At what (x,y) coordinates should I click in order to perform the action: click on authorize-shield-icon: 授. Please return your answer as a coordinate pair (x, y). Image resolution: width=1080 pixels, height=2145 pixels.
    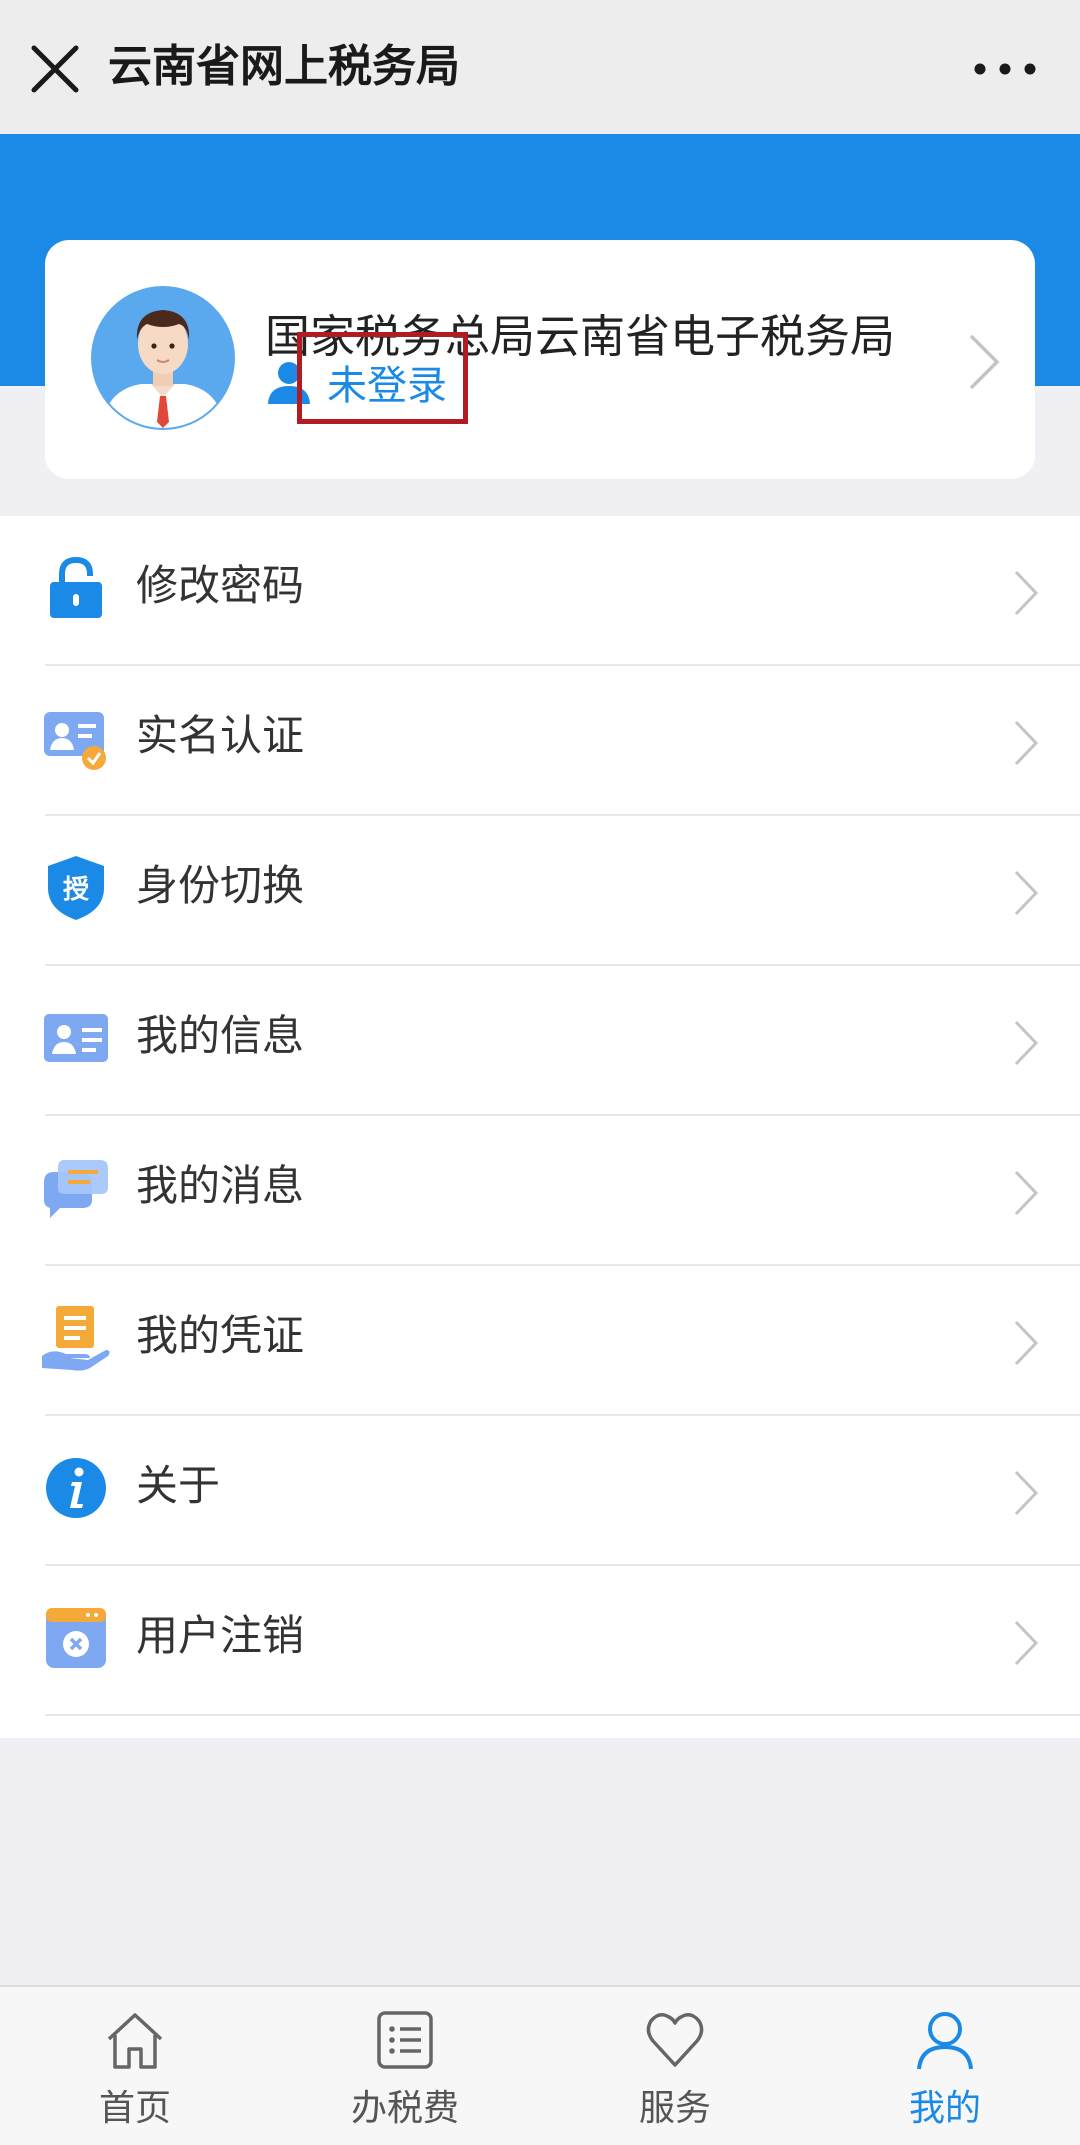
    Looking at the image, I should click on (76, 888).